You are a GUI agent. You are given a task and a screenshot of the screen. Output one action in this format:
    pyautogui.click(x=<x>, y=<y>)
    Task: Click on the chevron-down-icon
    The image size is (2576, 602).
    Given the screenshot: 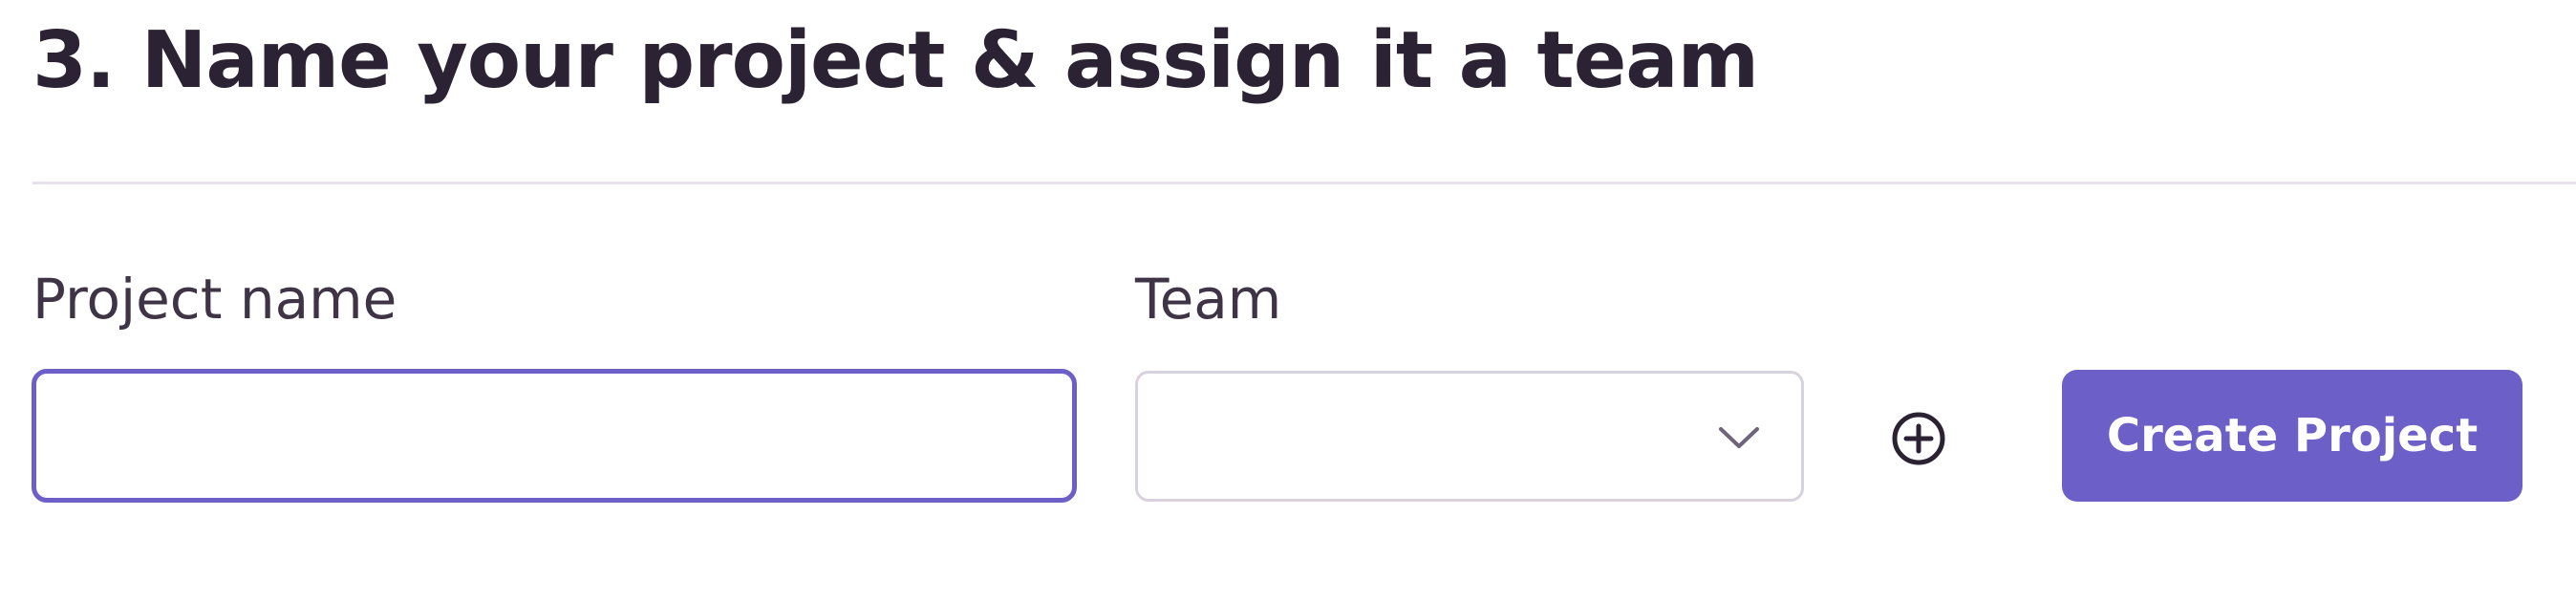 What is the action you would take?
    pyautogui.click(x=1739, y=438)
    